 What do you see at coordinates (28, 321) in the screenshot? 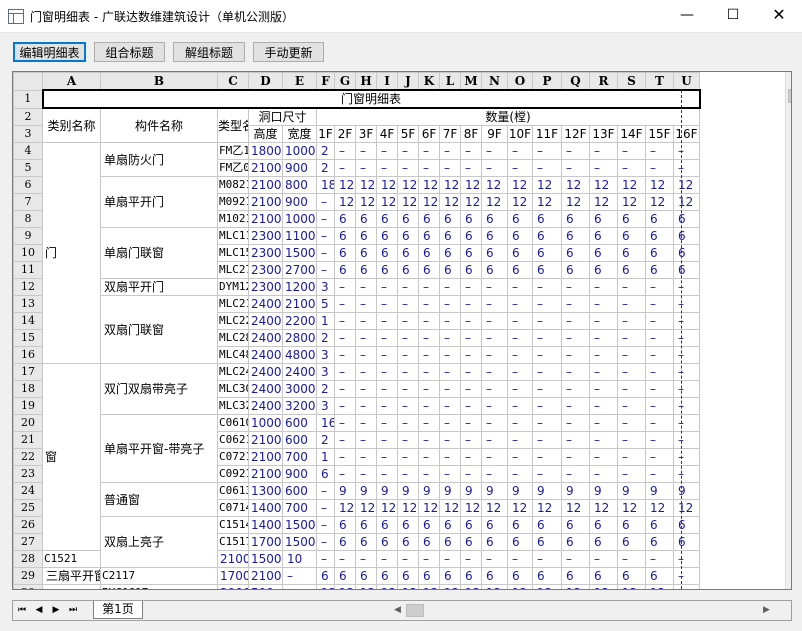
I see `row-header: 14` at bounding box center [28, 321].